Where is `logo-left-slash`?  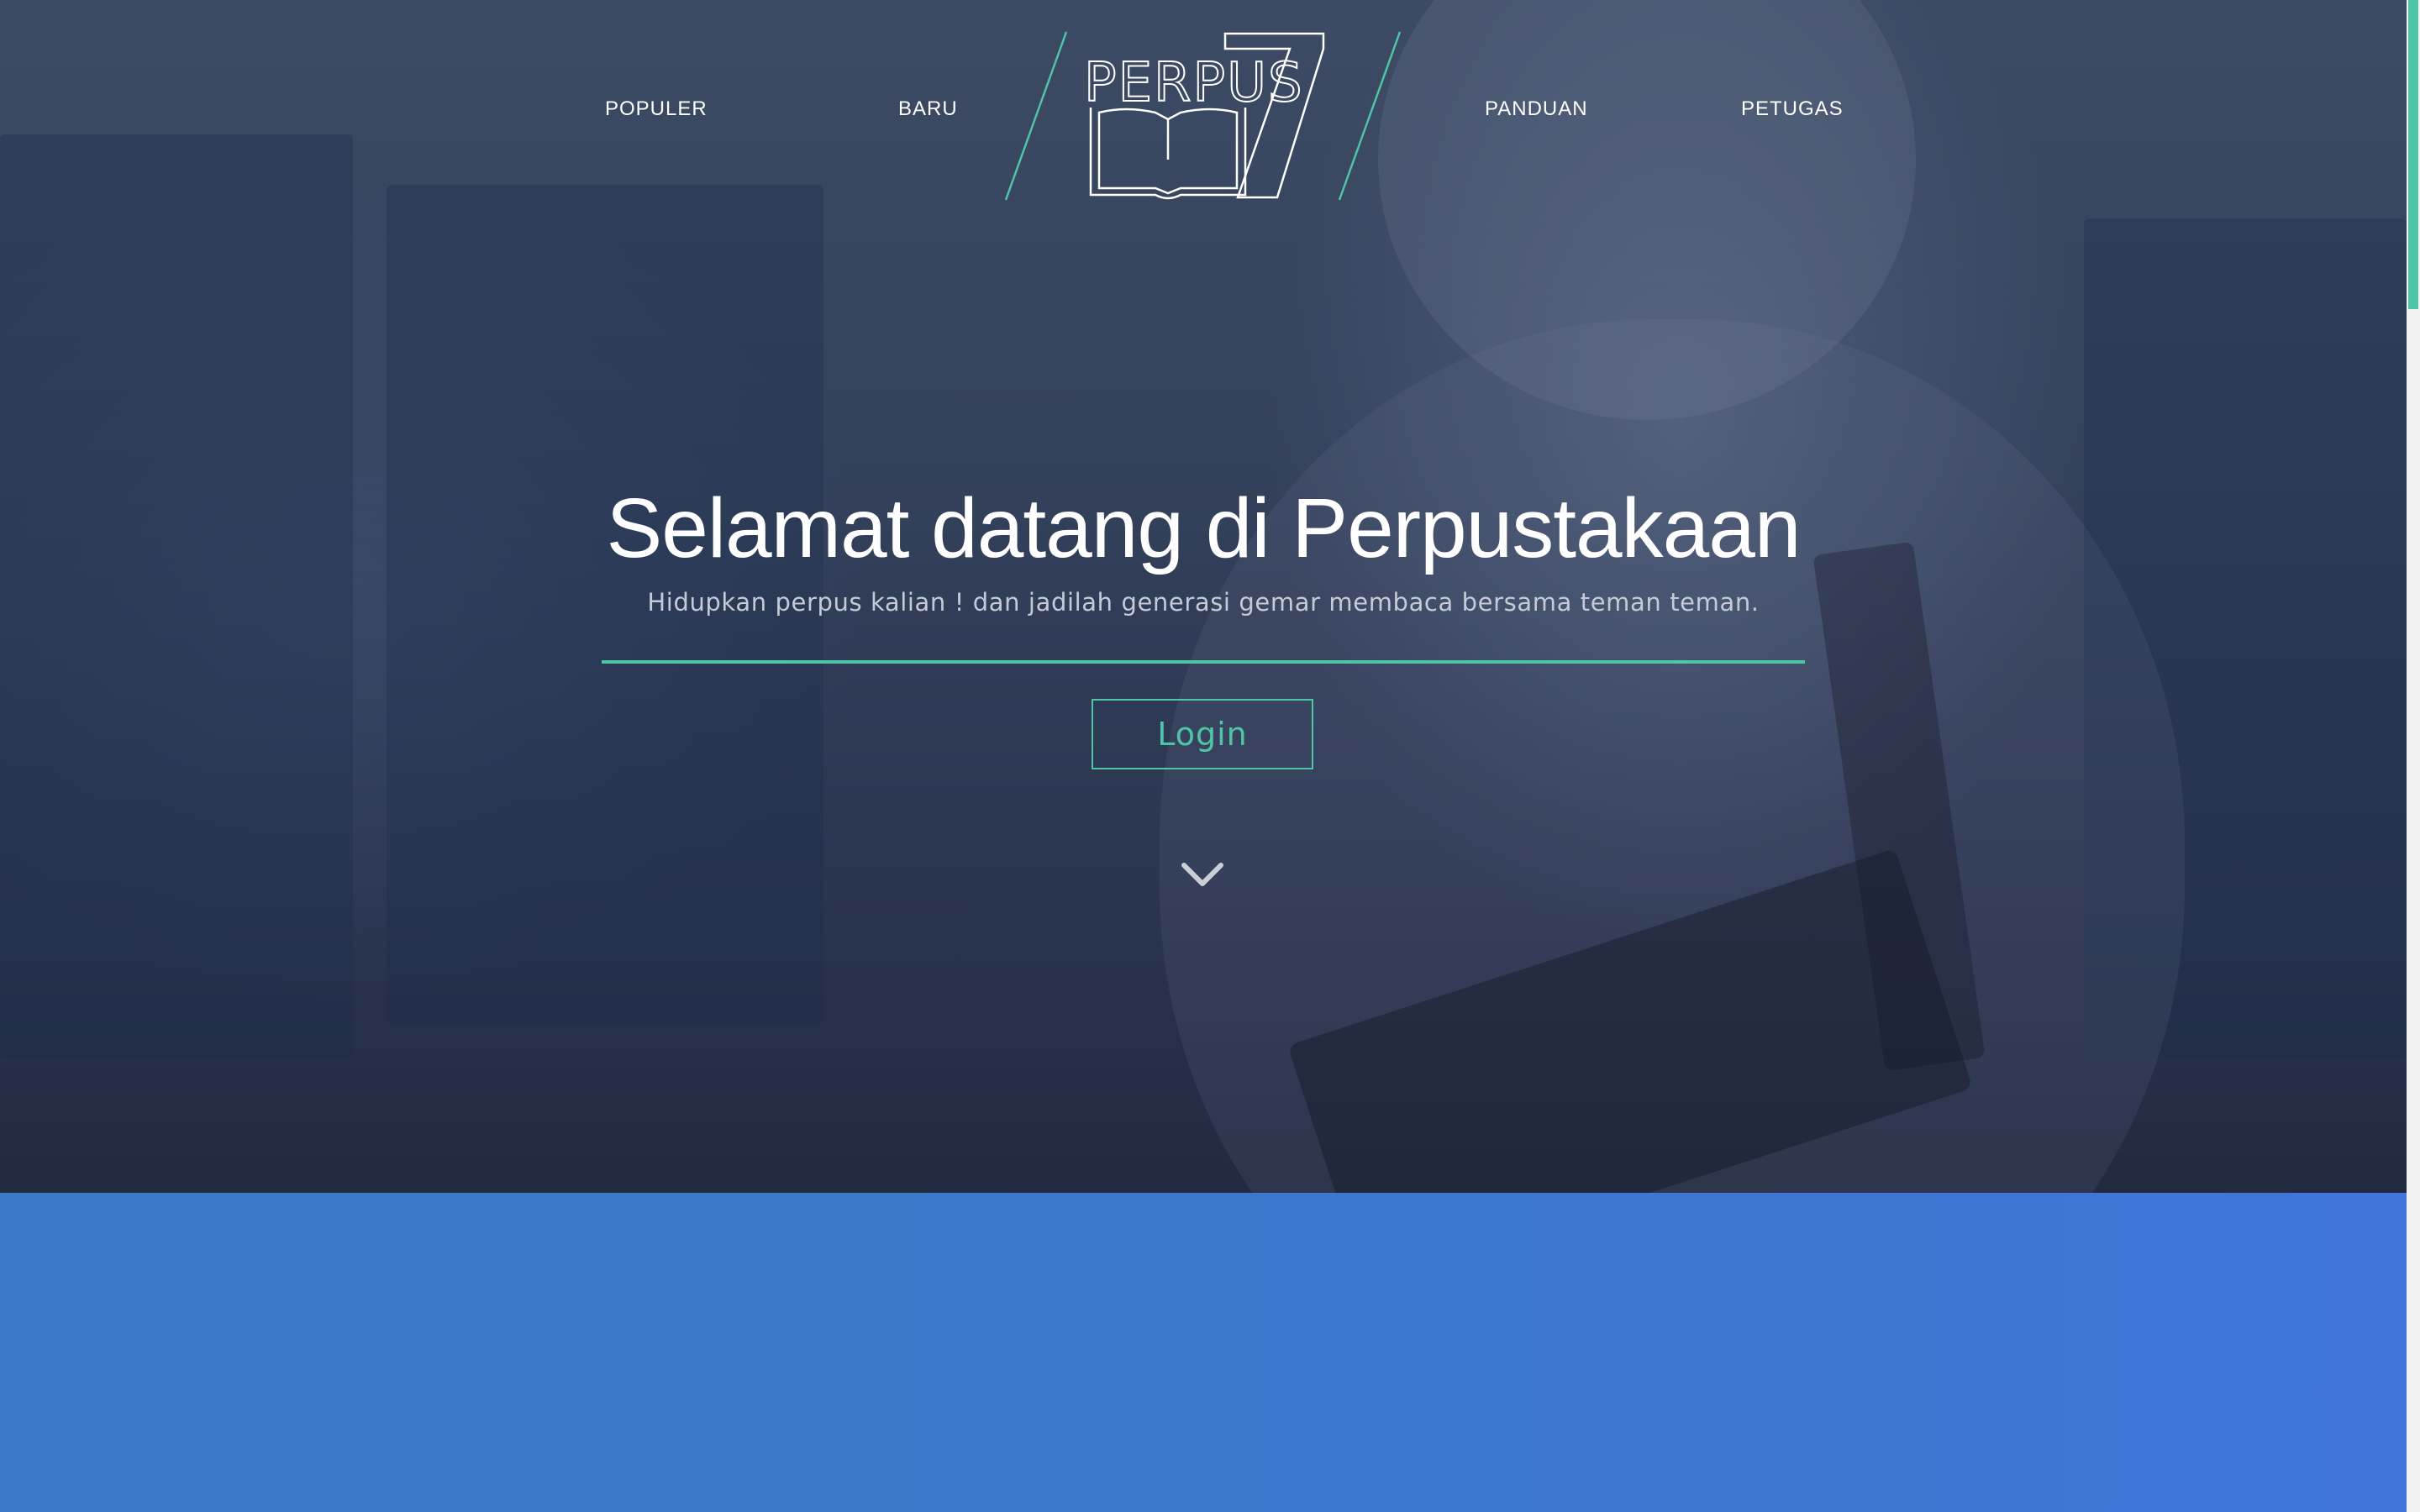
logo-left-slash is located at coordinates (1036, 116).